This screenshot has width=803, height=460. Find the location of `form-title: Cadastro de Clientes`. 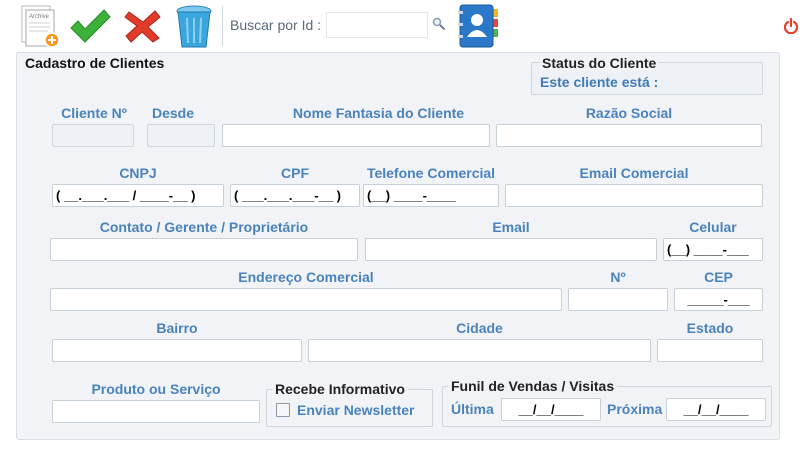

form-title: Cadastro de Clientes is located at coordinates (95, 63).